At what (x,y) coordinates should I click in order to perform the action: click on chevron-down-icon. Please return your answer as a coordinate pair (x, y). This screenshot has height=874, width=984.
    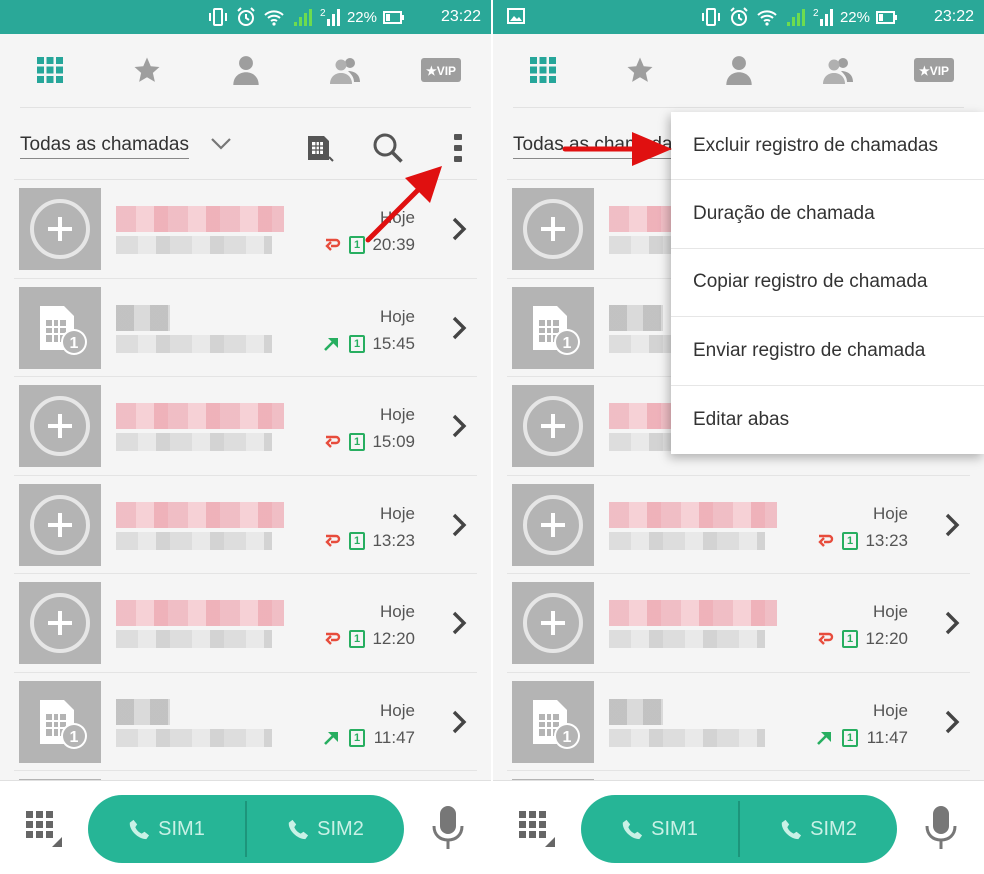
    Looking at the image, I should click on (221, 144).